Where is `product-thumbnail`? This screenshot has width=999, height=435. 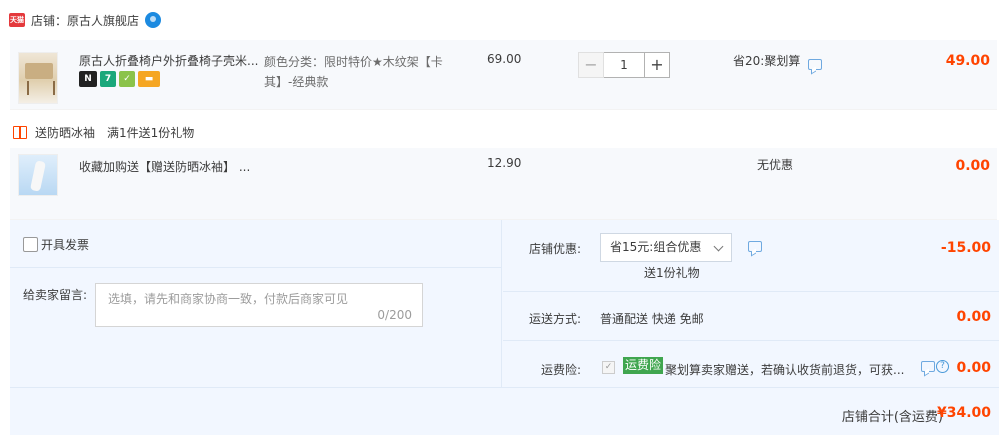
product-thumbnail is located at coordinates (38, 78).